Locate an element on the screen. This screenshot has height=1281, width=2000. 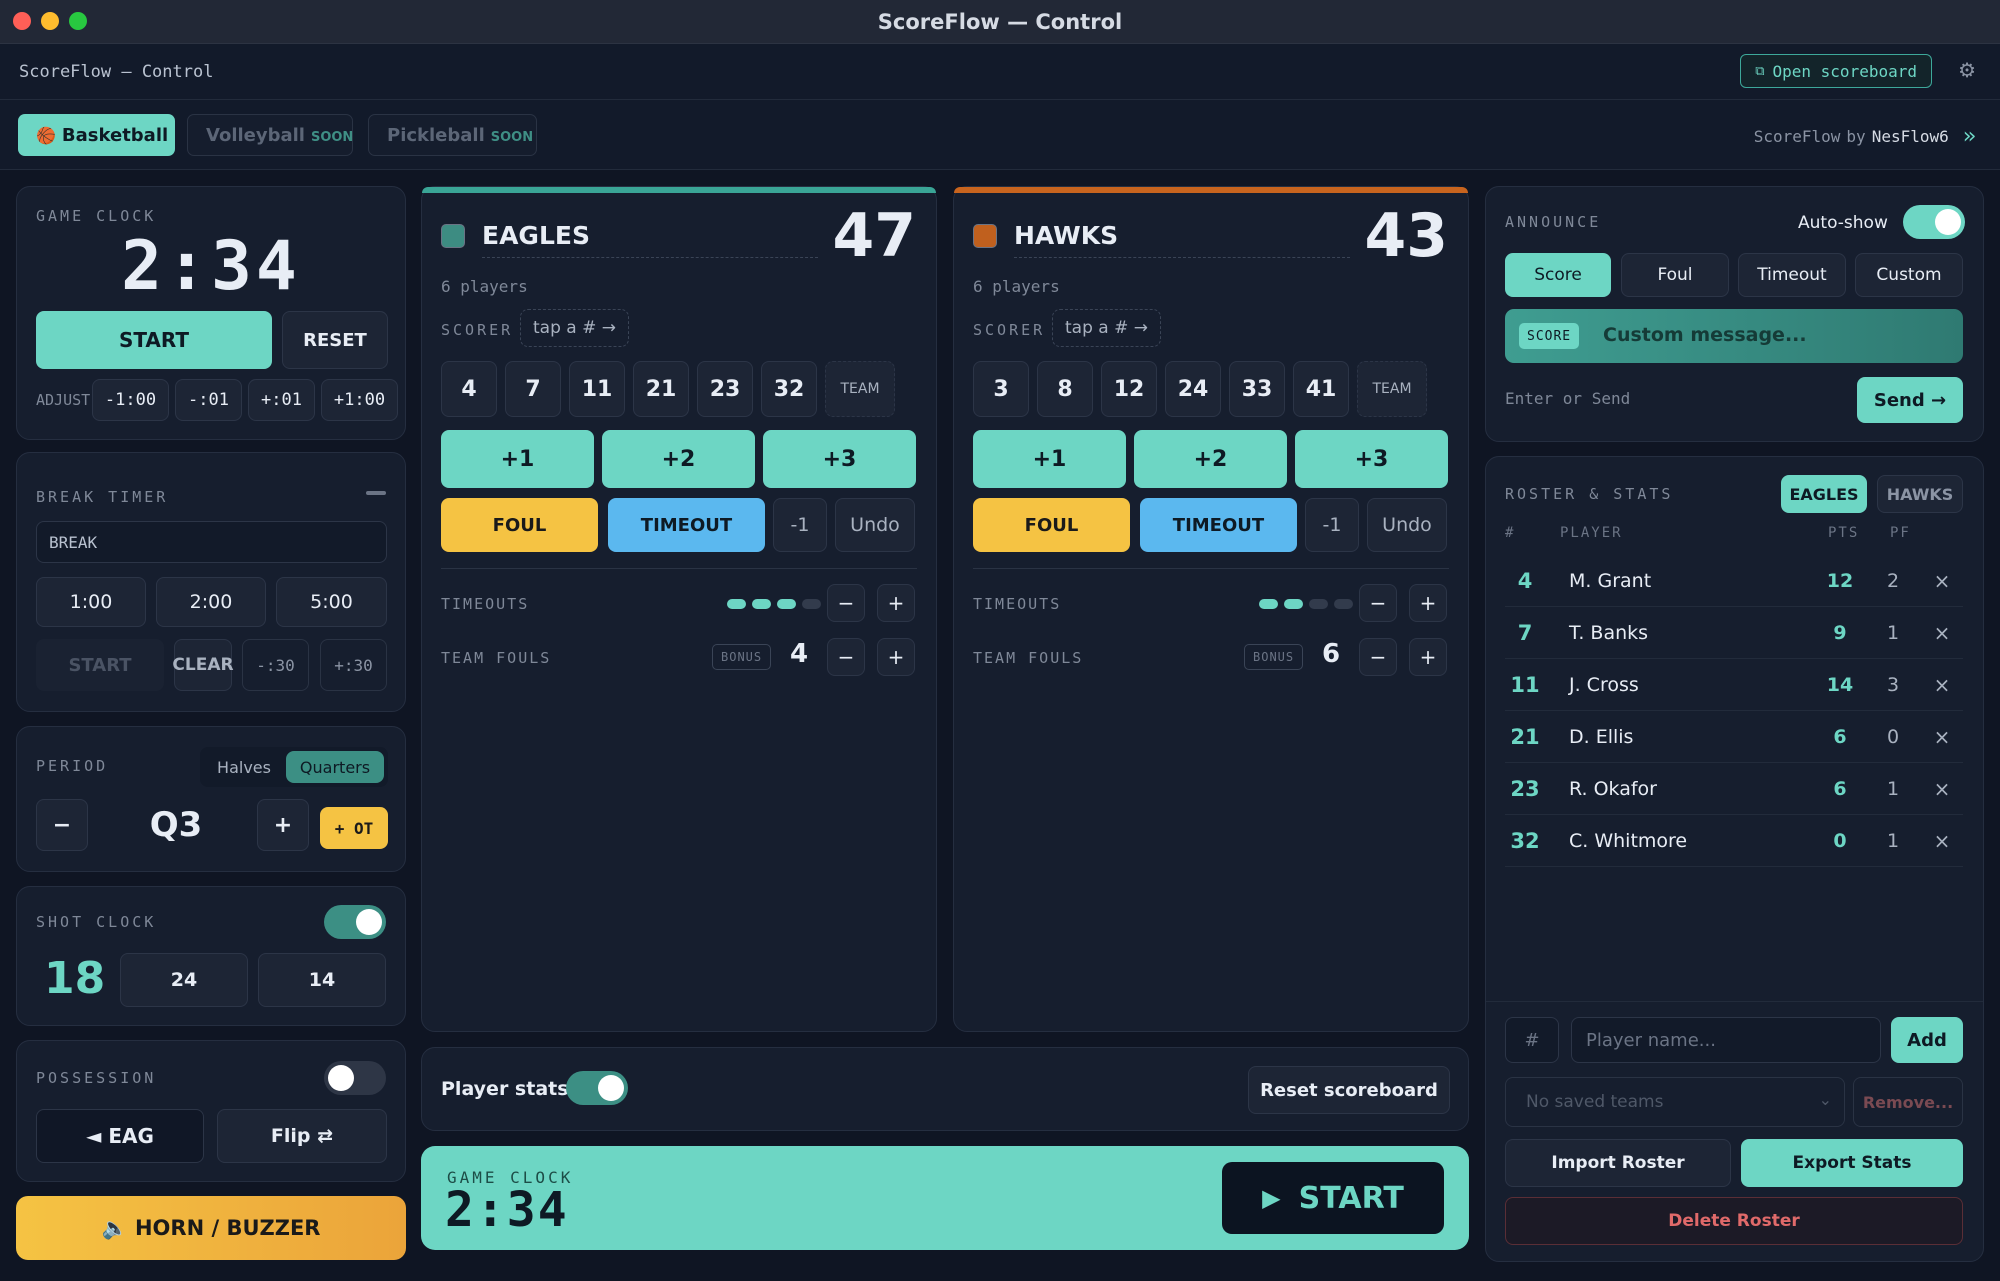
break-preset-2min: 2:00 is located at coordinates (211, 602).